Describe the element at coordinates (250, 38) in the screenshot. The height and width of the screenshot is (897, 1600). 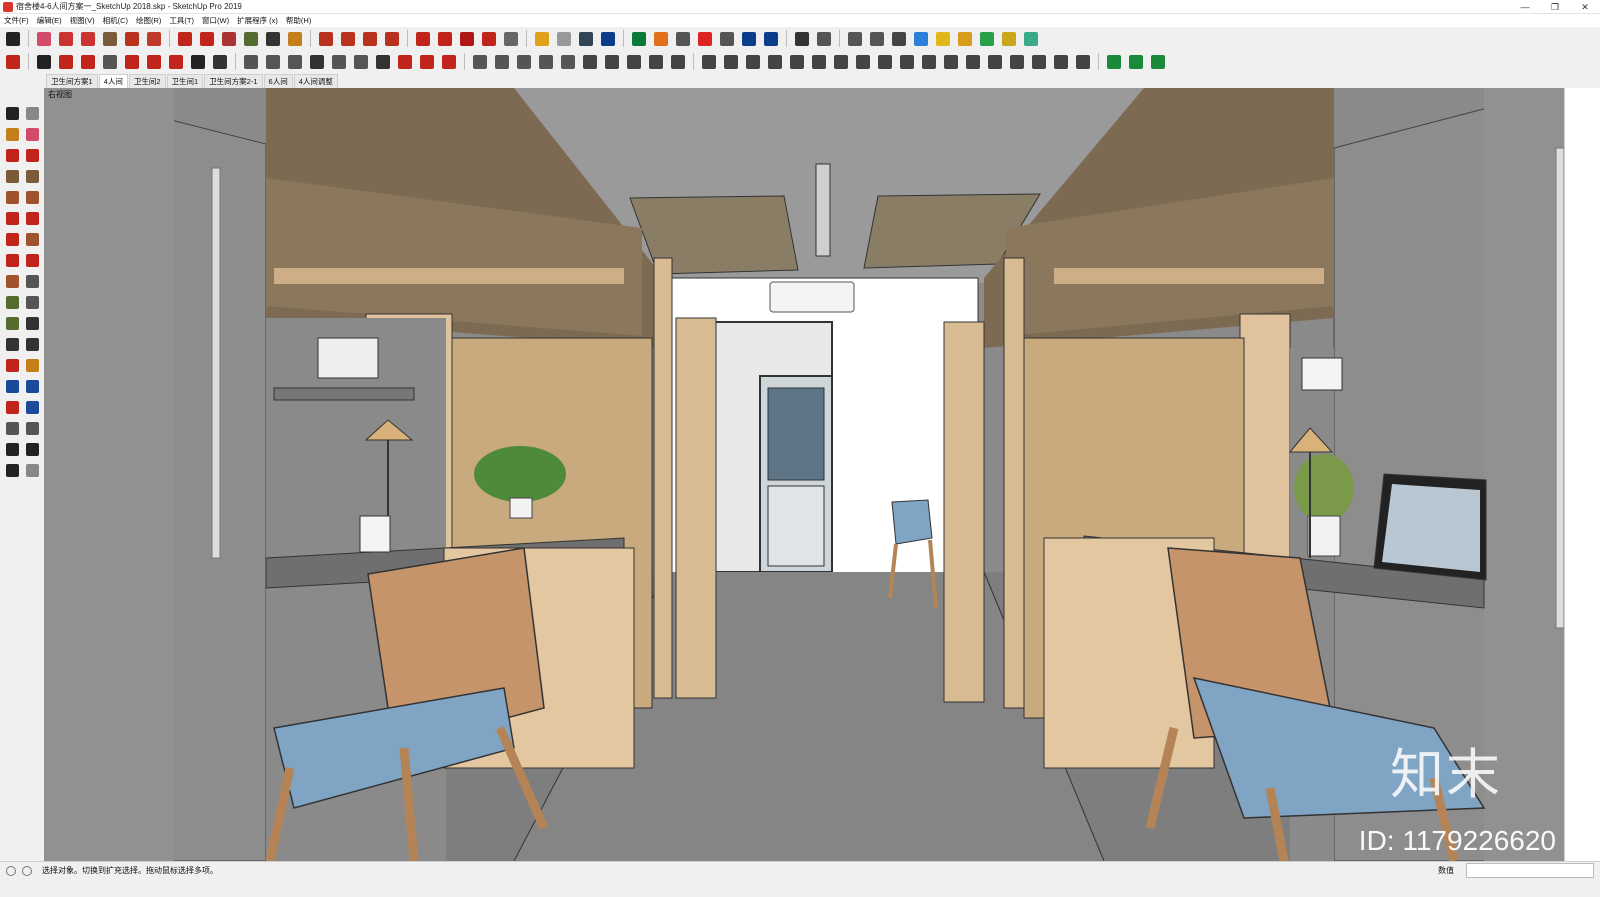
I see `tape-measure-button` at that location.